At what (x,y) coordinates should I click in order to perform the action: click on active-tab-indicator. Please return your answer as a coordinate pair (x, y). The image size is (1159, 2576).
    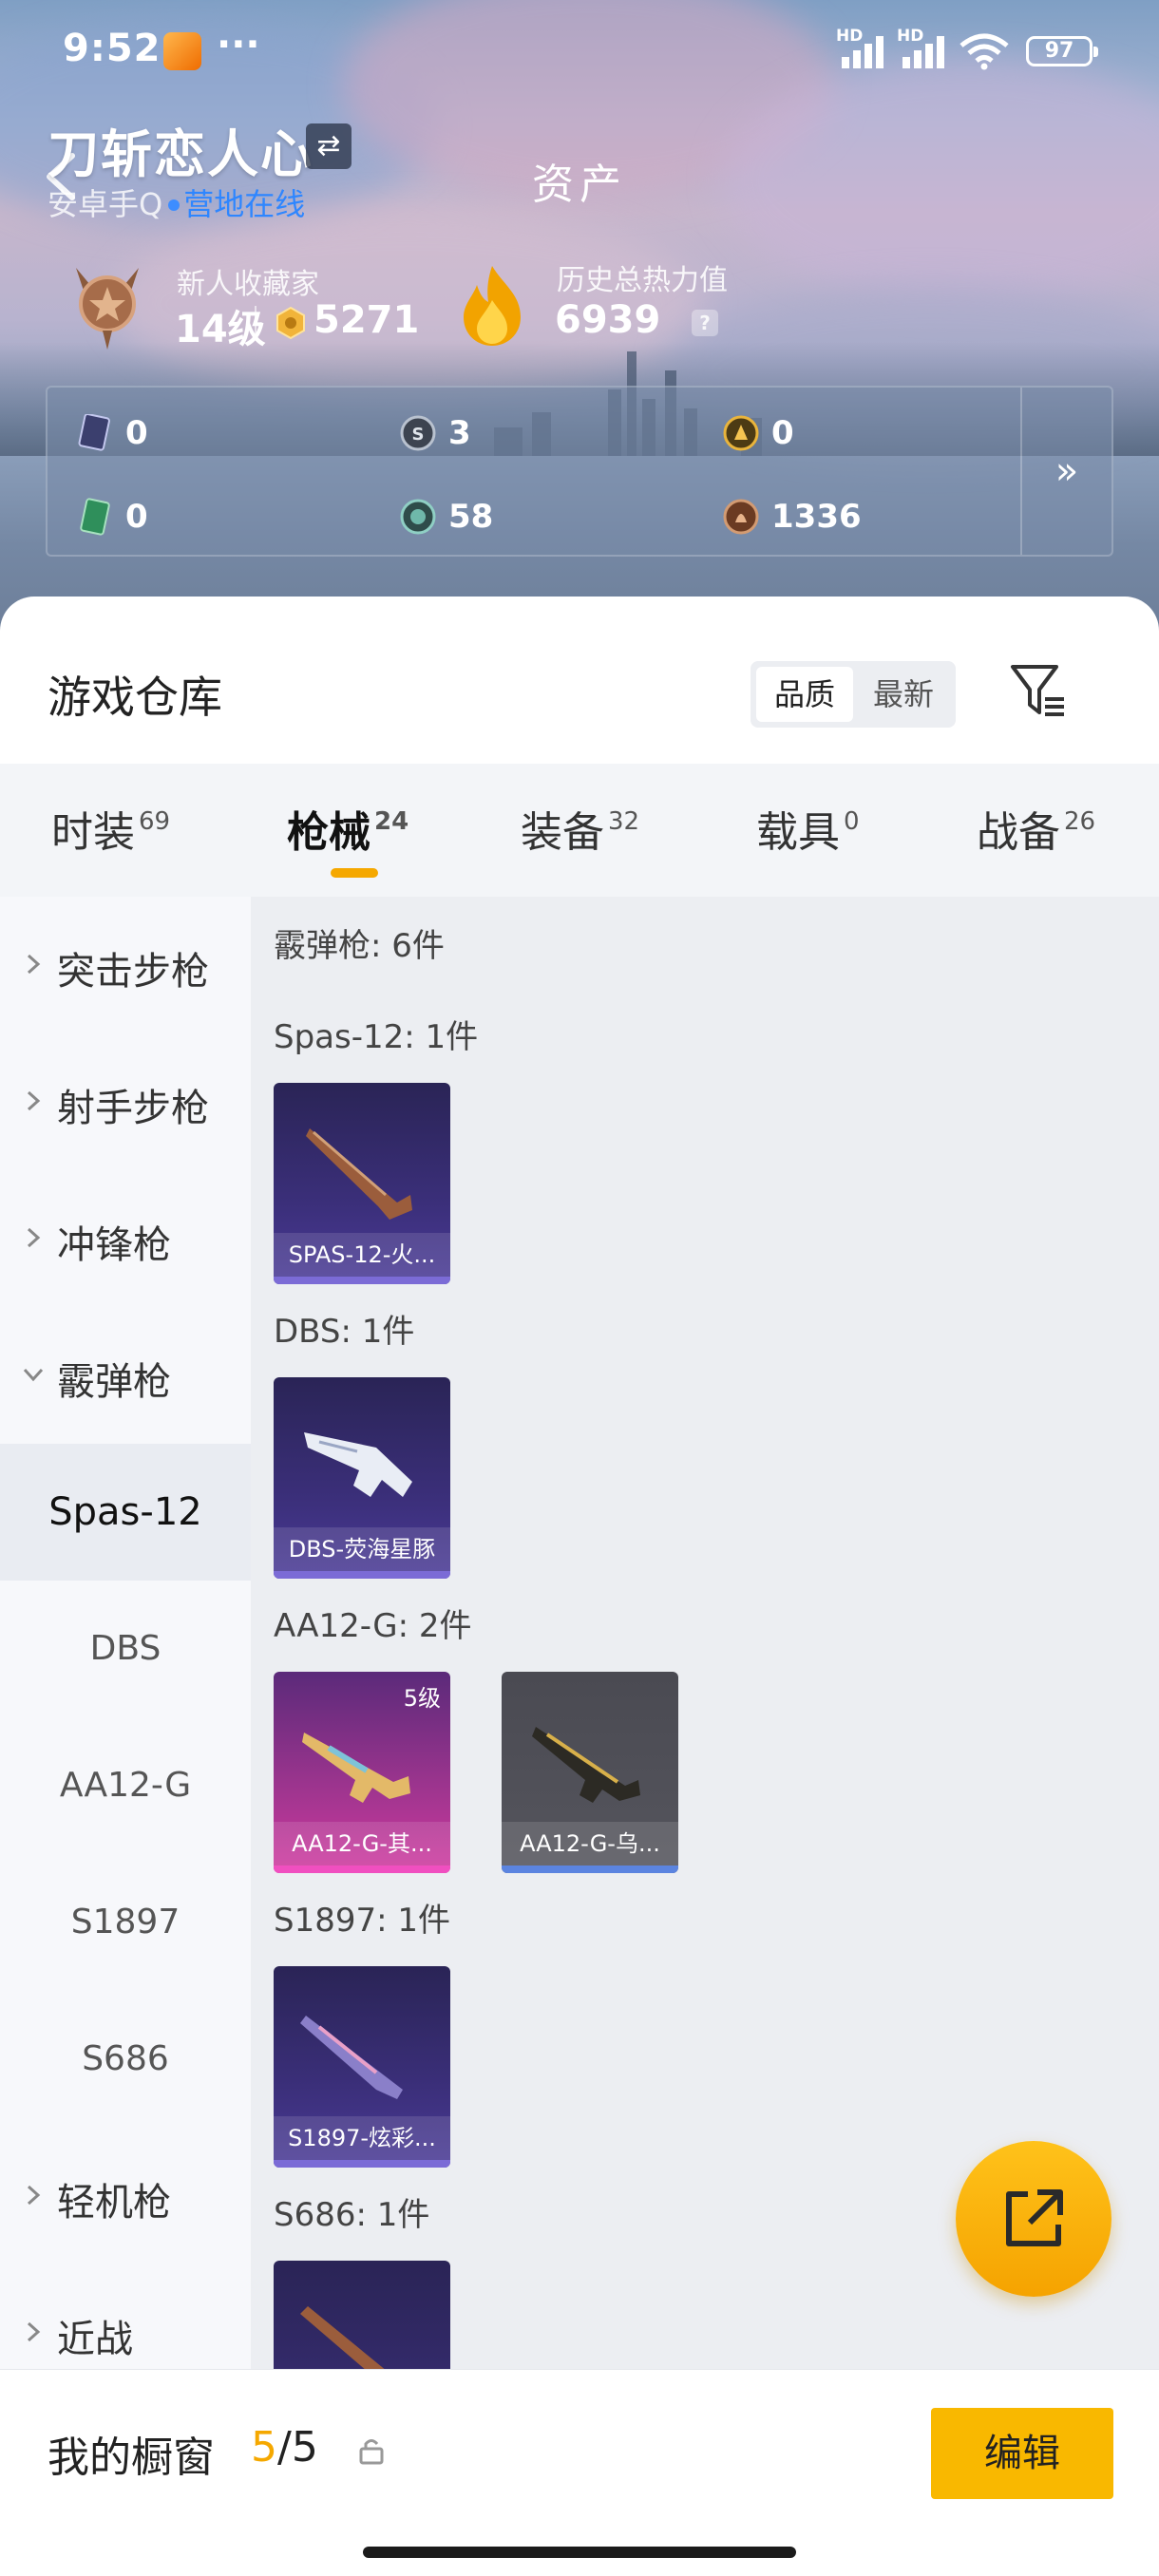
    Looking at the image, I should click on (354, 873).